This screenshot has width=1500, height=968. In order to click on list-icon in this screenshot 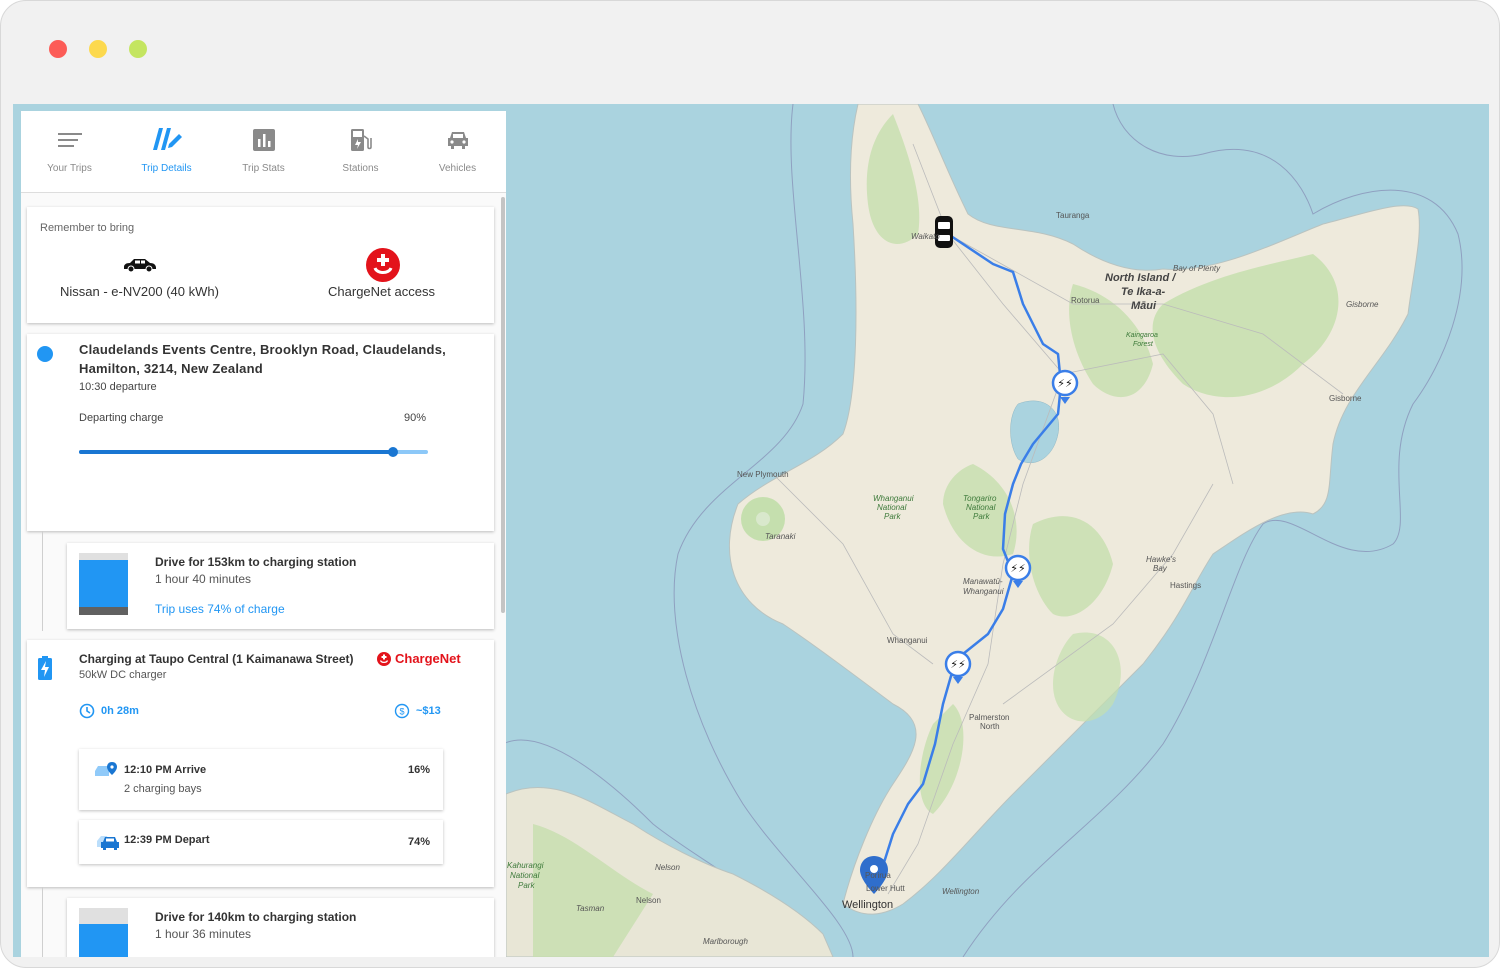, I will do `click(69, 140)`.